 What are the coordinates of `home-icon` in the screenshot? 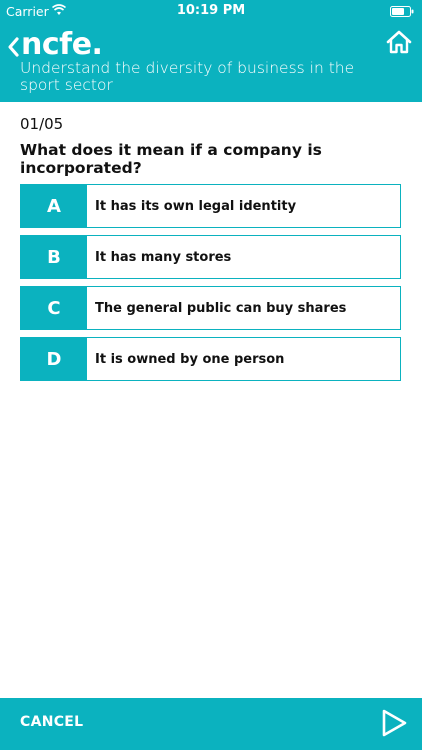 It's located at (399, 42).